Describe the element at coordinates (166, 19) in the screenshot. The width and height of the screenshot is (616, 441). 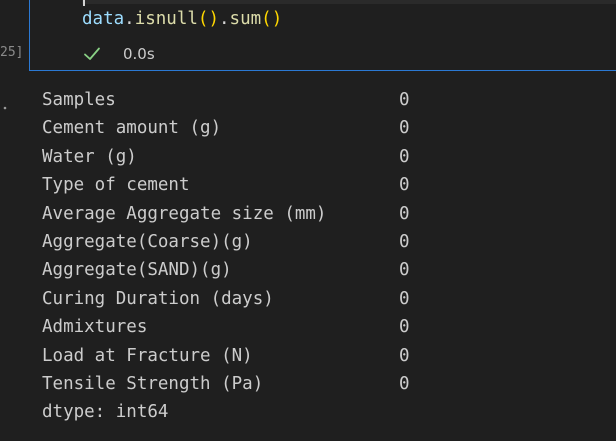
I see `code-token-function: isnull` at that location.